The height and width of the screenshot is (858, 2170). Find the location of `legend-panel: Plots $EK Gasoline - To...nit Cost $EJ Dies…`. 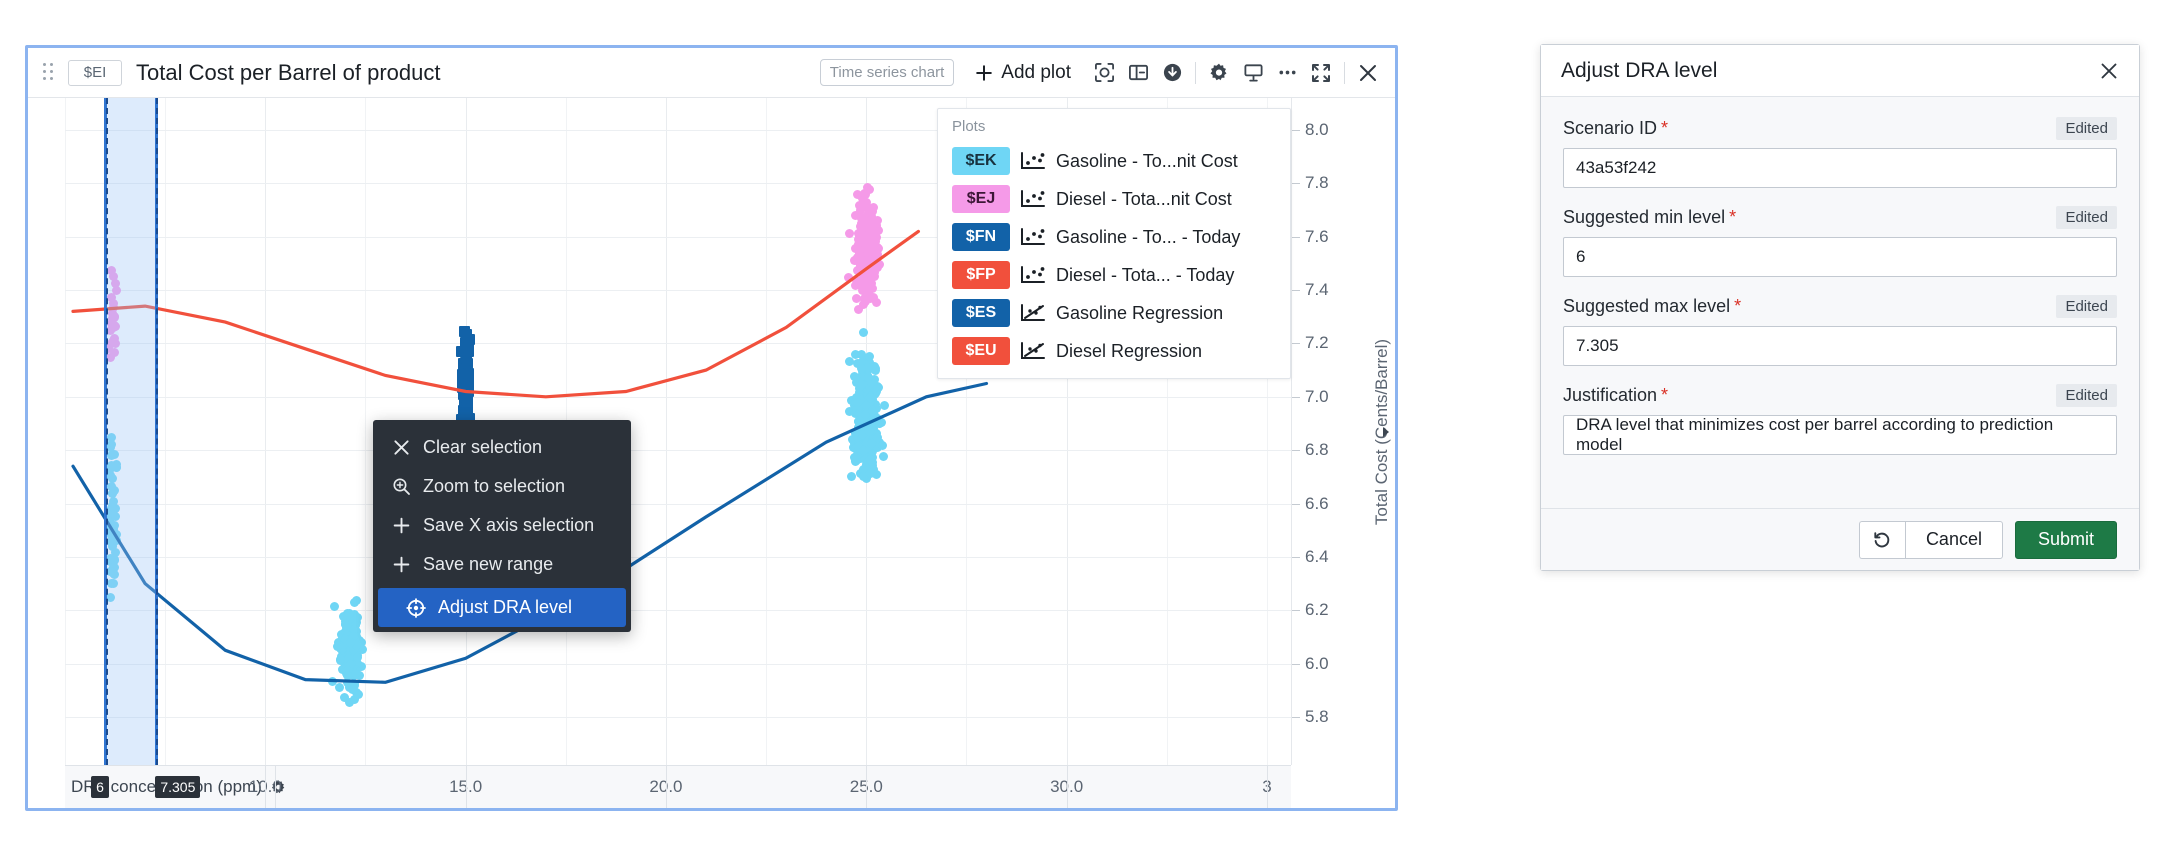

legend-panel: Plots $EK Gasoline - To...nit Cost $EJ Dies… is located at coordinates (1114, 243).